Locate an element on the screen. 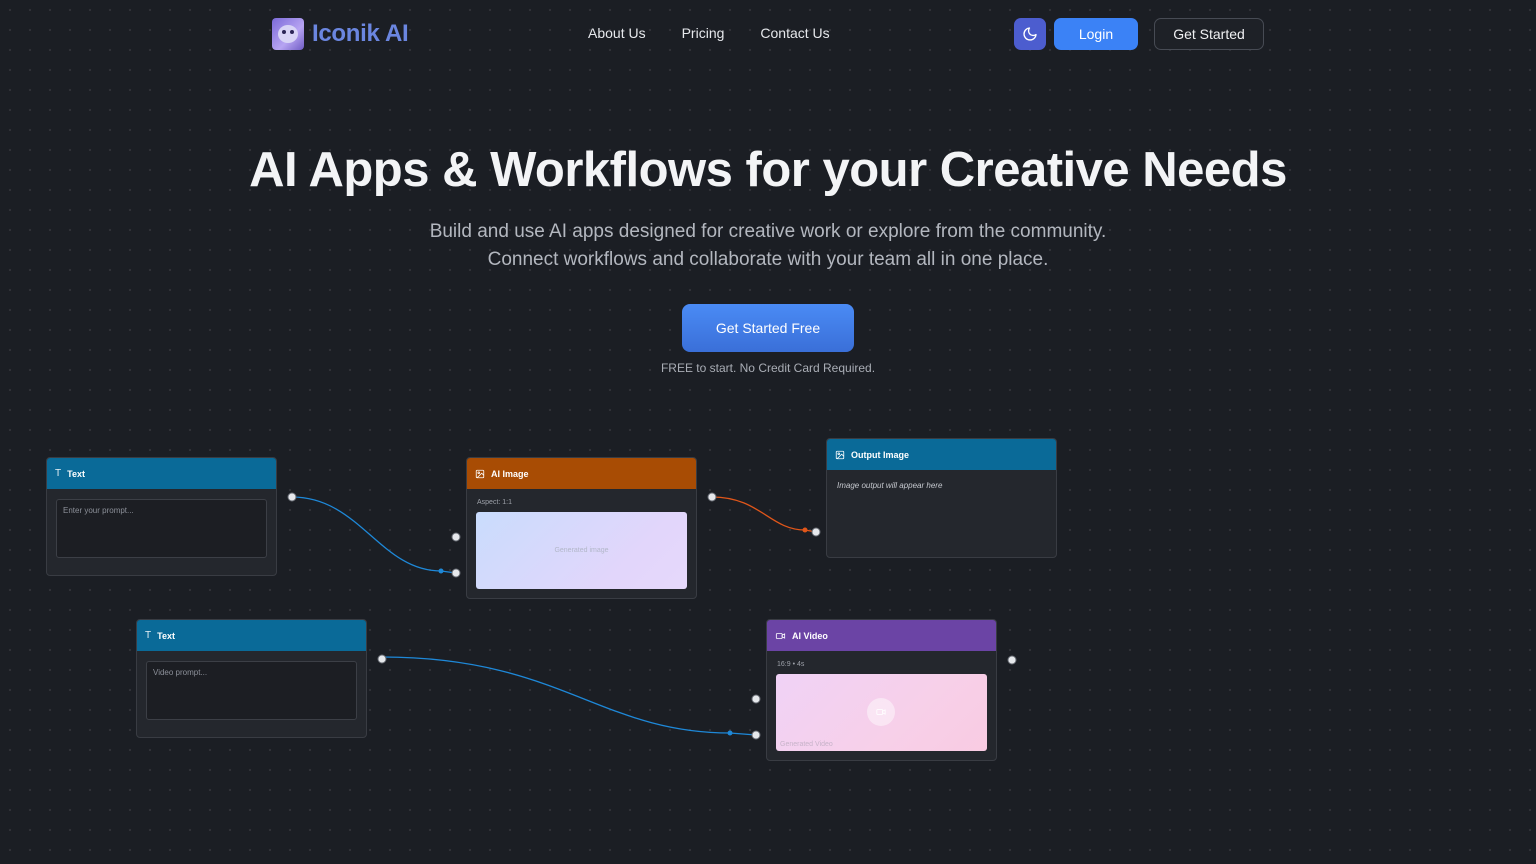  theme-toggle-button is located at coordinates (1030, 34).